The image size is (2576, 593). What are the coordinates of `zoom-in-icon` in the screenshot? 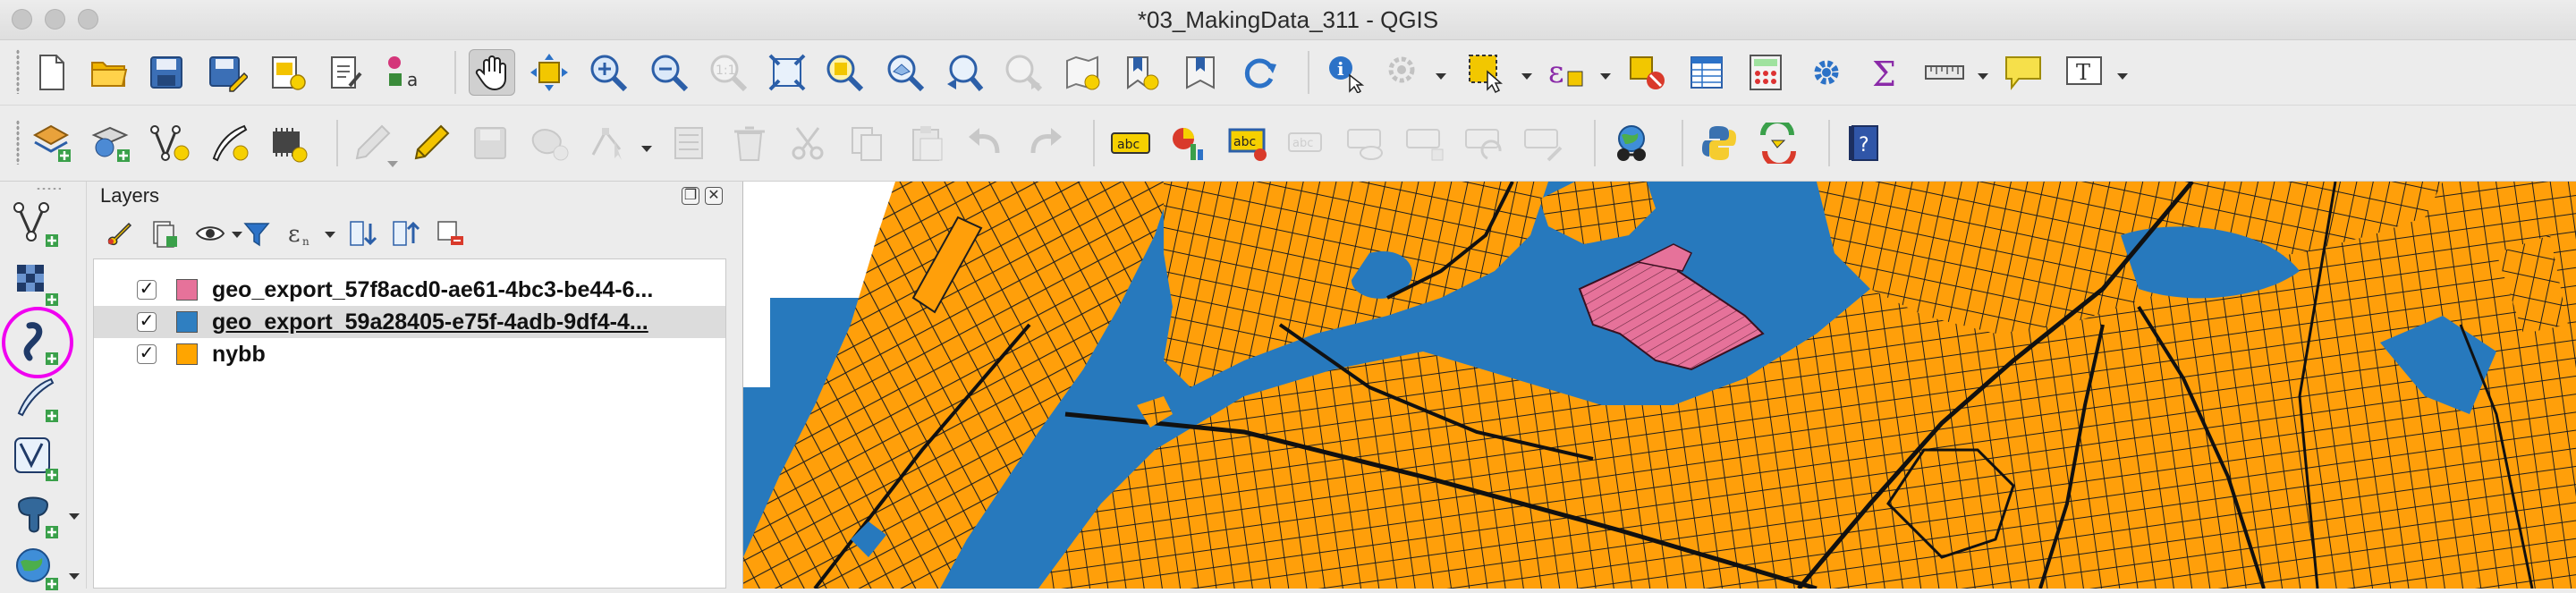 It's located at (608, 72).